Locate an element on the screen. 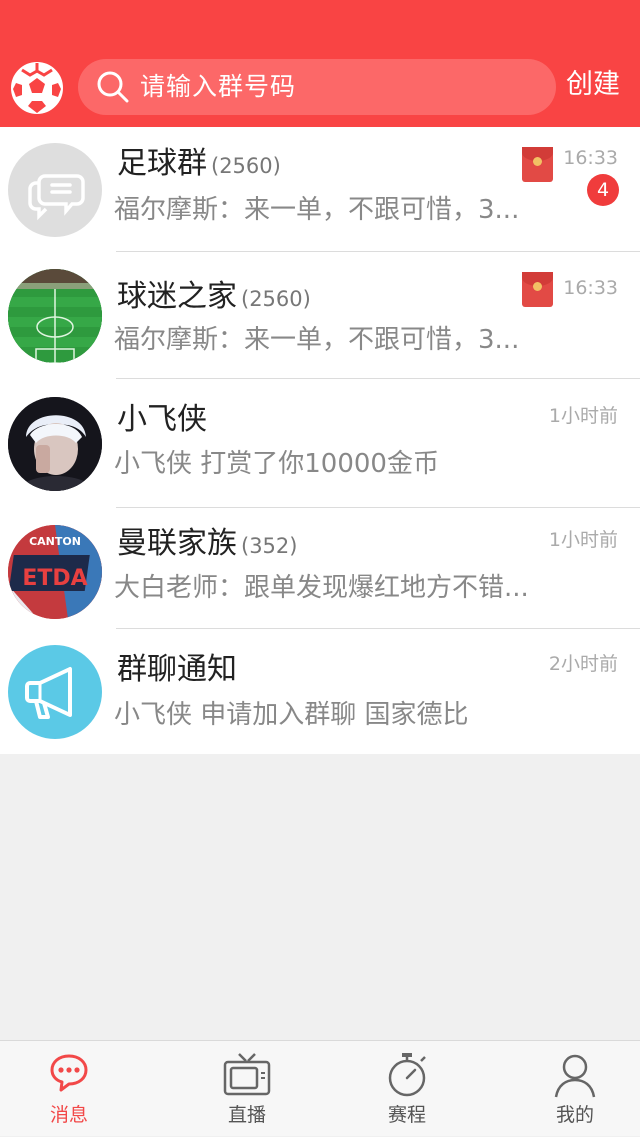 The image size is (640, 1137). tab-schedule: 赛程 is located at coordinates (407, 1089).